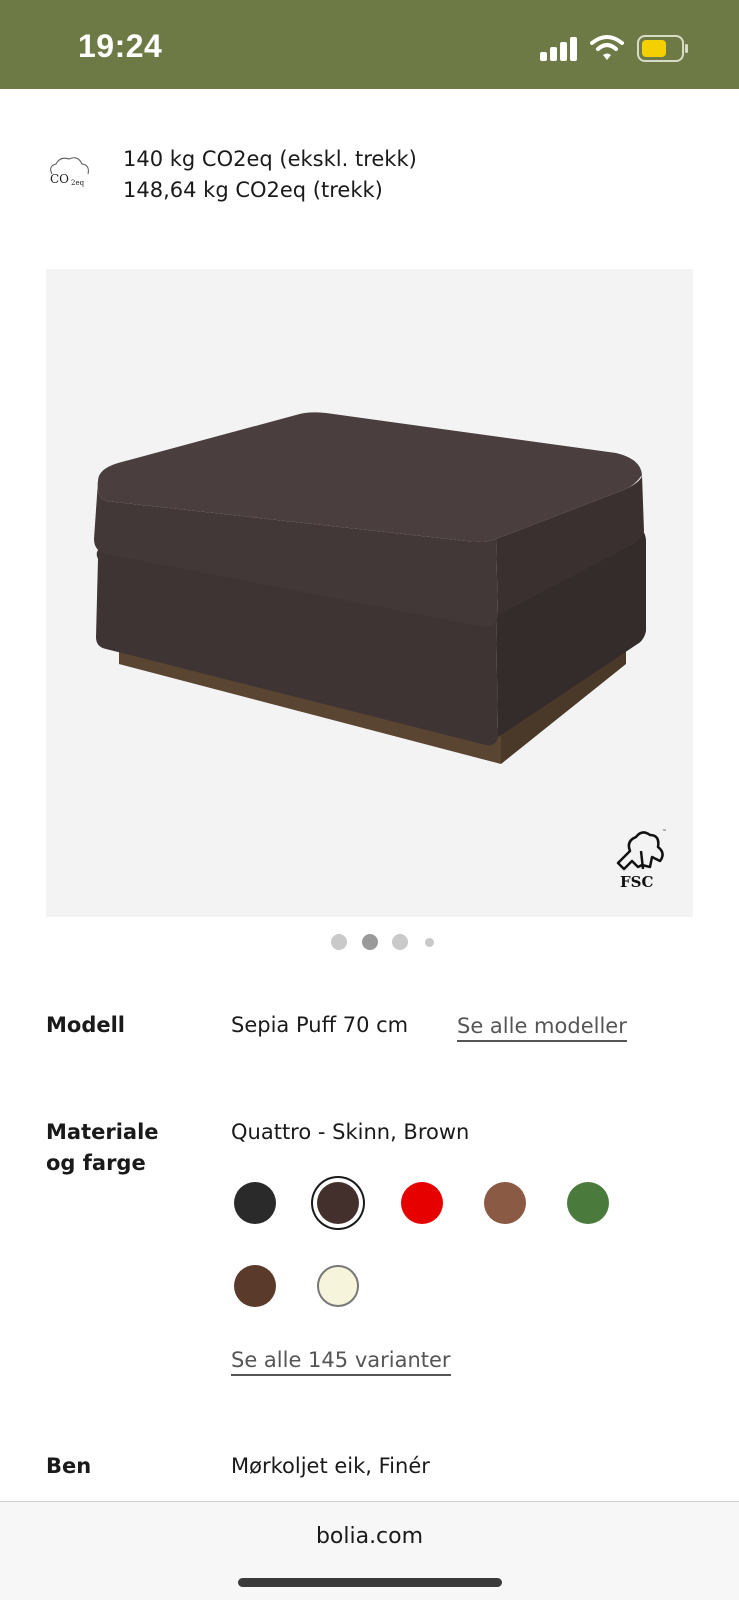  What do you see at coordinates (69, 1466) in the screenshot?
I see `legs-label: Ben` at bounding box center [69, 1466].